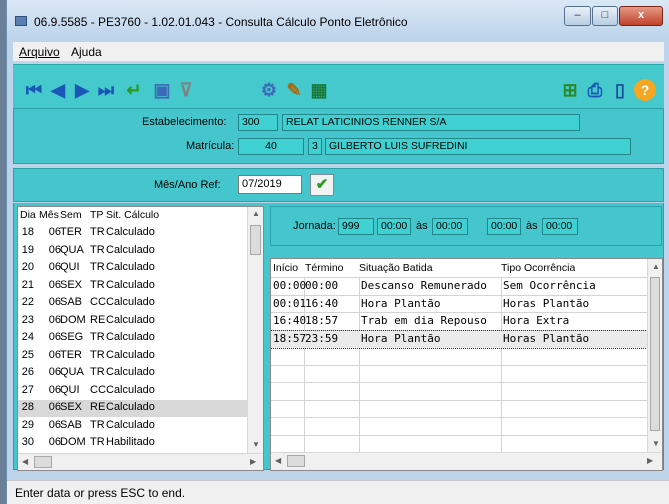  I want to click on confirm-button: ✔, so click(322, 185).